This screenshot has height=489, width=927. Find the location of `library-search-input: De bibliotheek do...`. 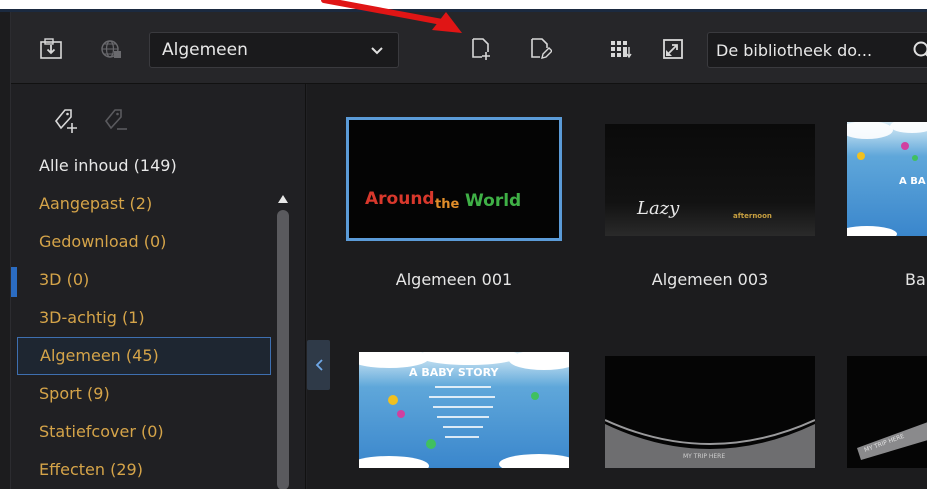

library-search-input: De bibliotheek do... is located at coordinates (817, 50).